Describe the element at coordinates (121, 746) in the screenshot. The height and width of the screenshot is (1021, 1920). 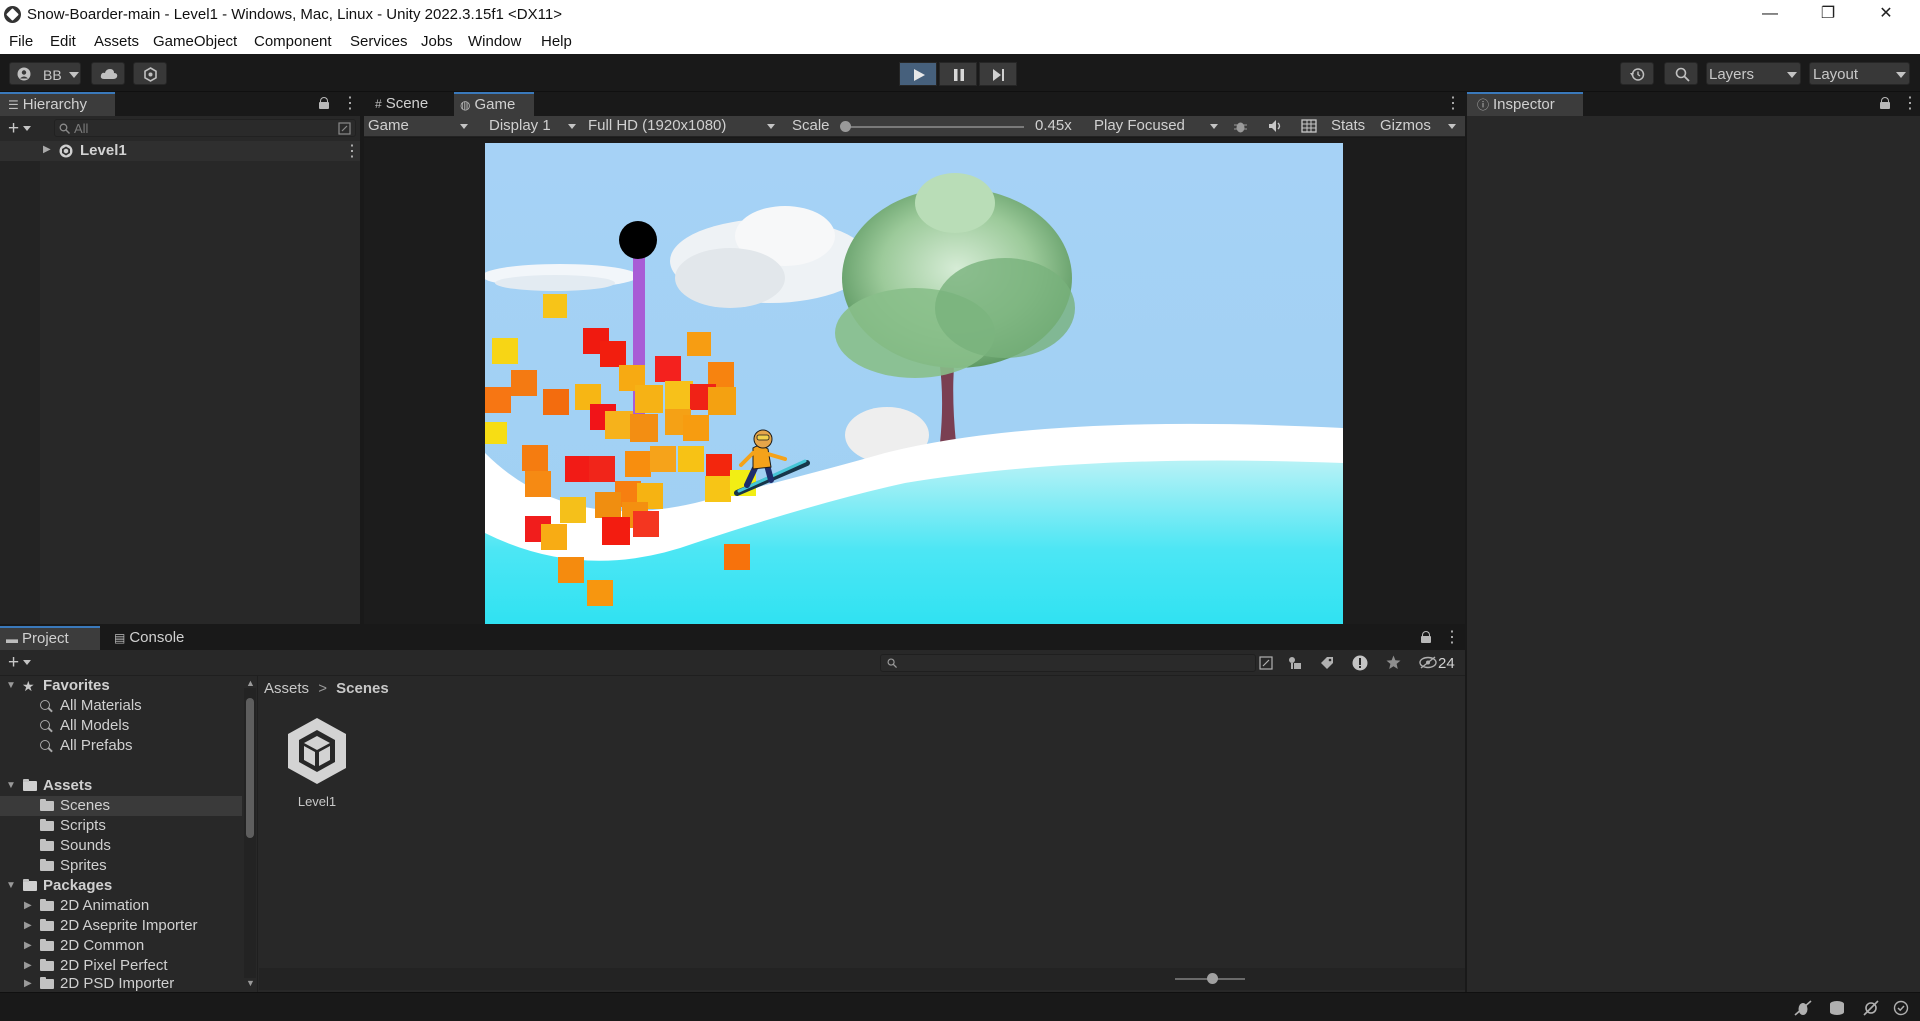
I see `tree-item-all-prefabs: All Prefabs` at that location.